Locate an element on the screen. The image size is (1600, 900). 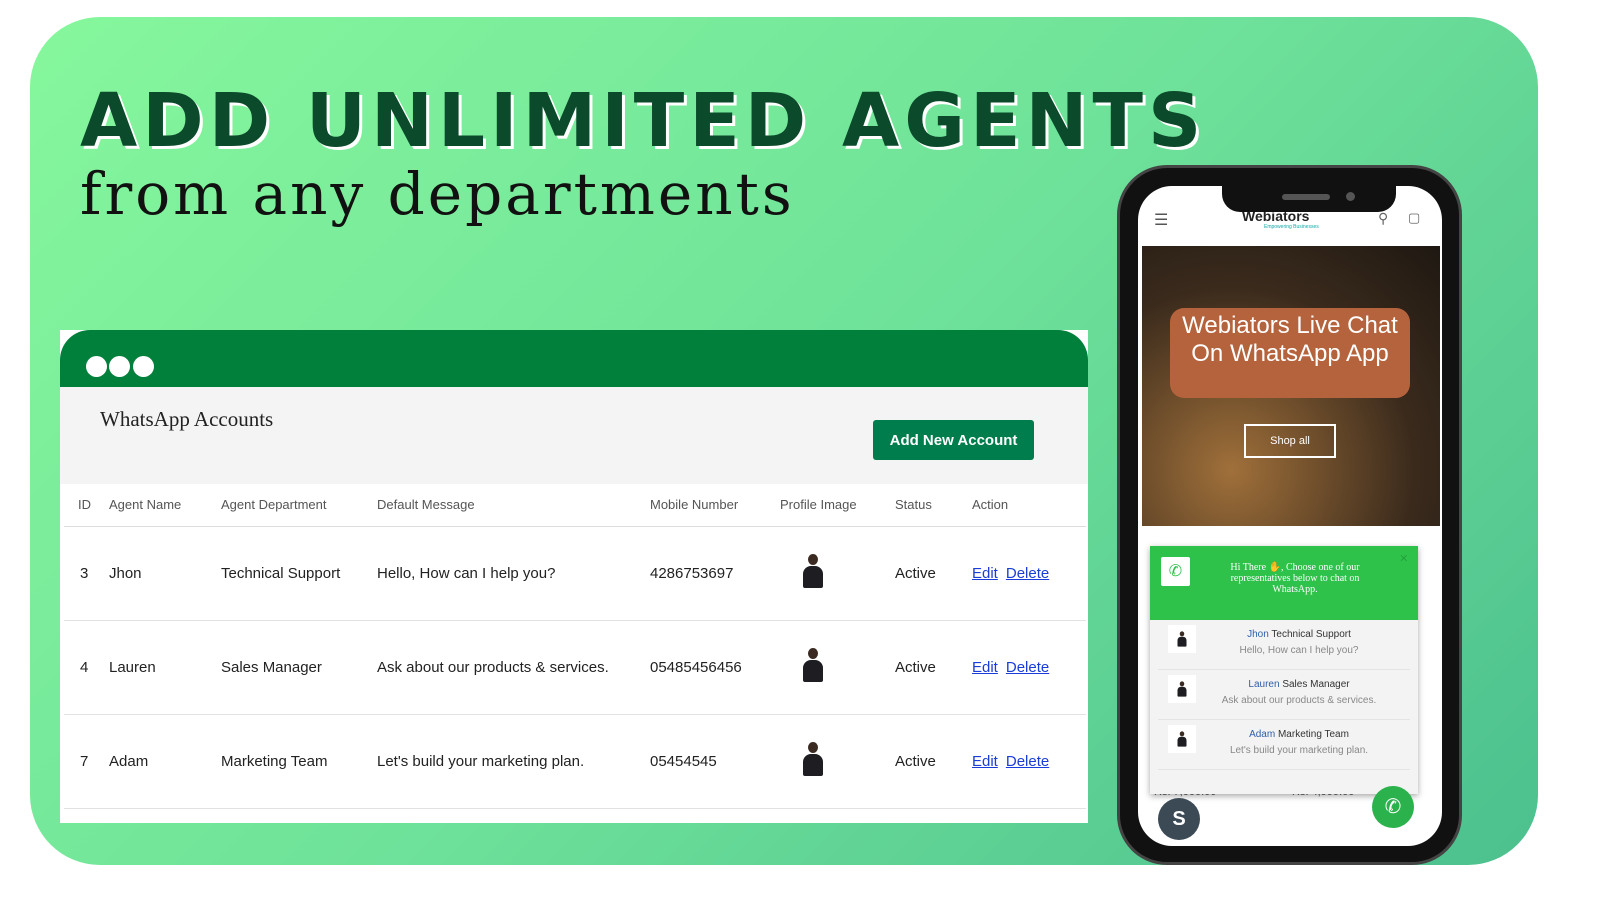
menu-icon: ☰ is located at coordinates (1161, 220).